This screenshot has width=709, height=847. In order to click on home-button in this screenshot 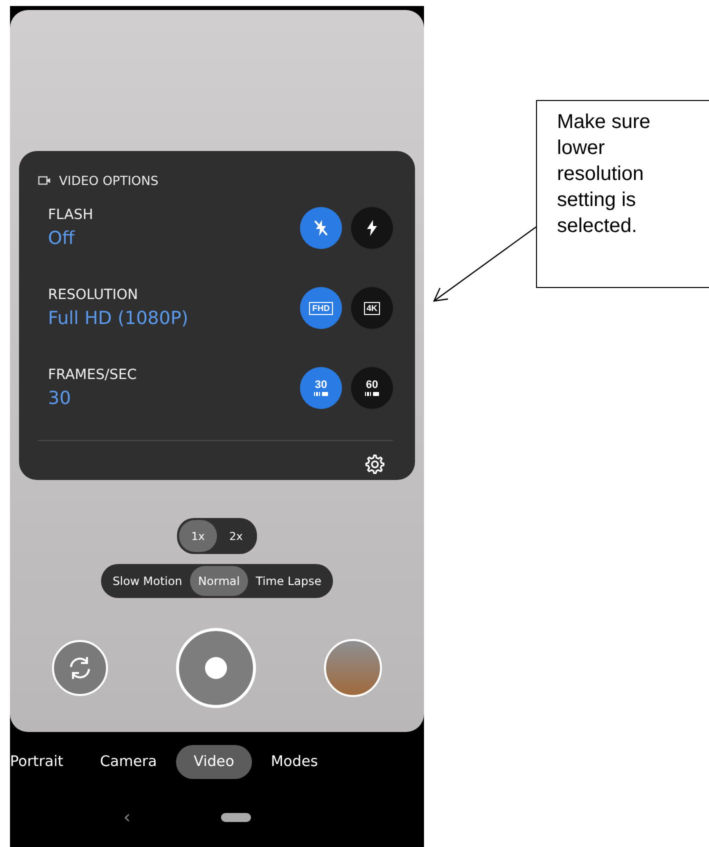, I will do `click(235, 817)`.